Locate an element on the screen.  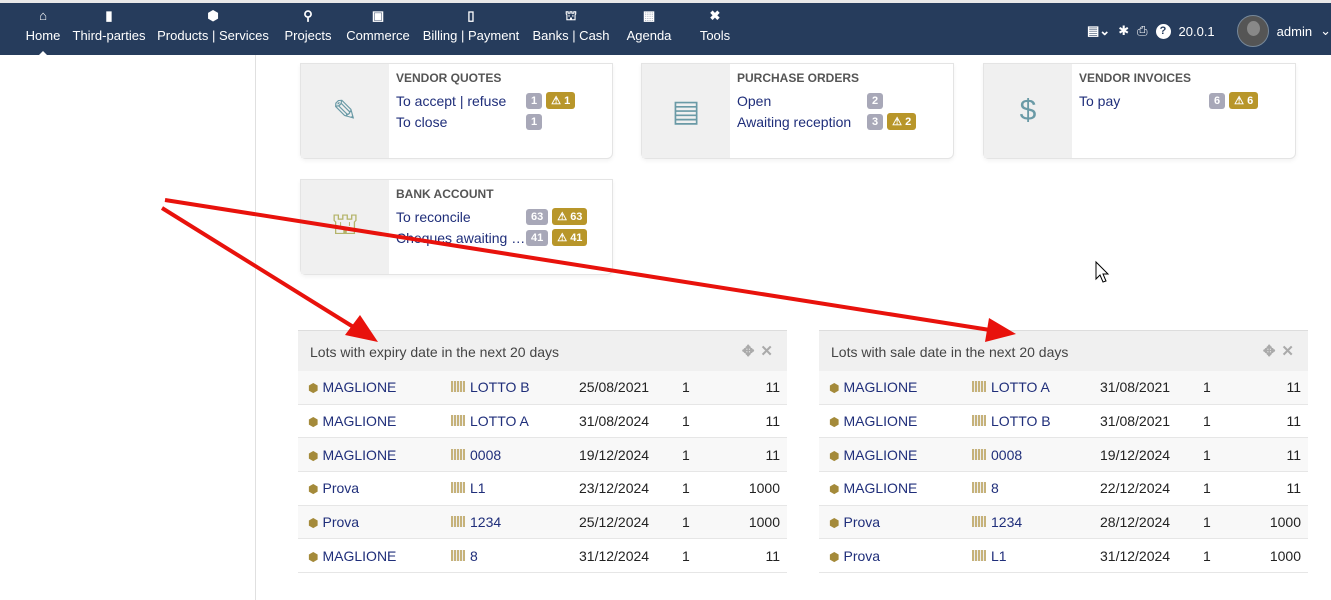
nav-item-projects: ⚲ Projects is located at coordinates (308, 29).